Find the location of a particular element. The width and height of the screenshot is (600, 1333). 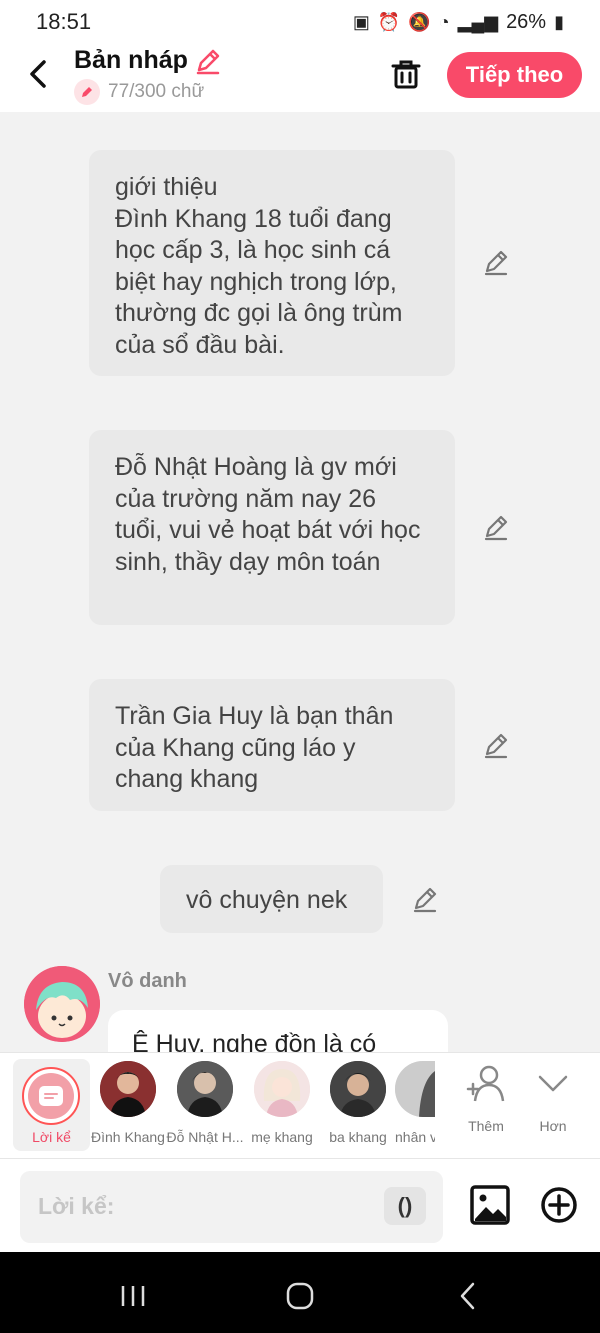

add-character-label: Thêm is located at coordinates (486, 1126).